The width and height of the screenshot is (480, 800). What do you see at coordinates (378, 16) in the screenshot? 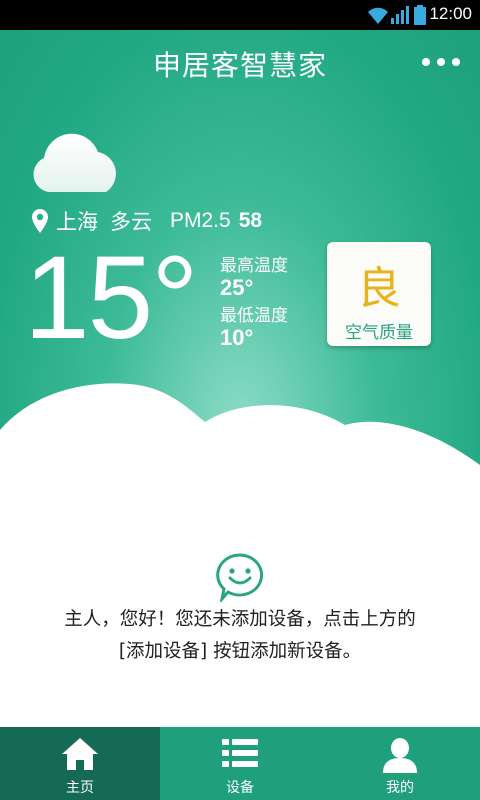
I see `wifi-icon` at bounding box center [378, 16].